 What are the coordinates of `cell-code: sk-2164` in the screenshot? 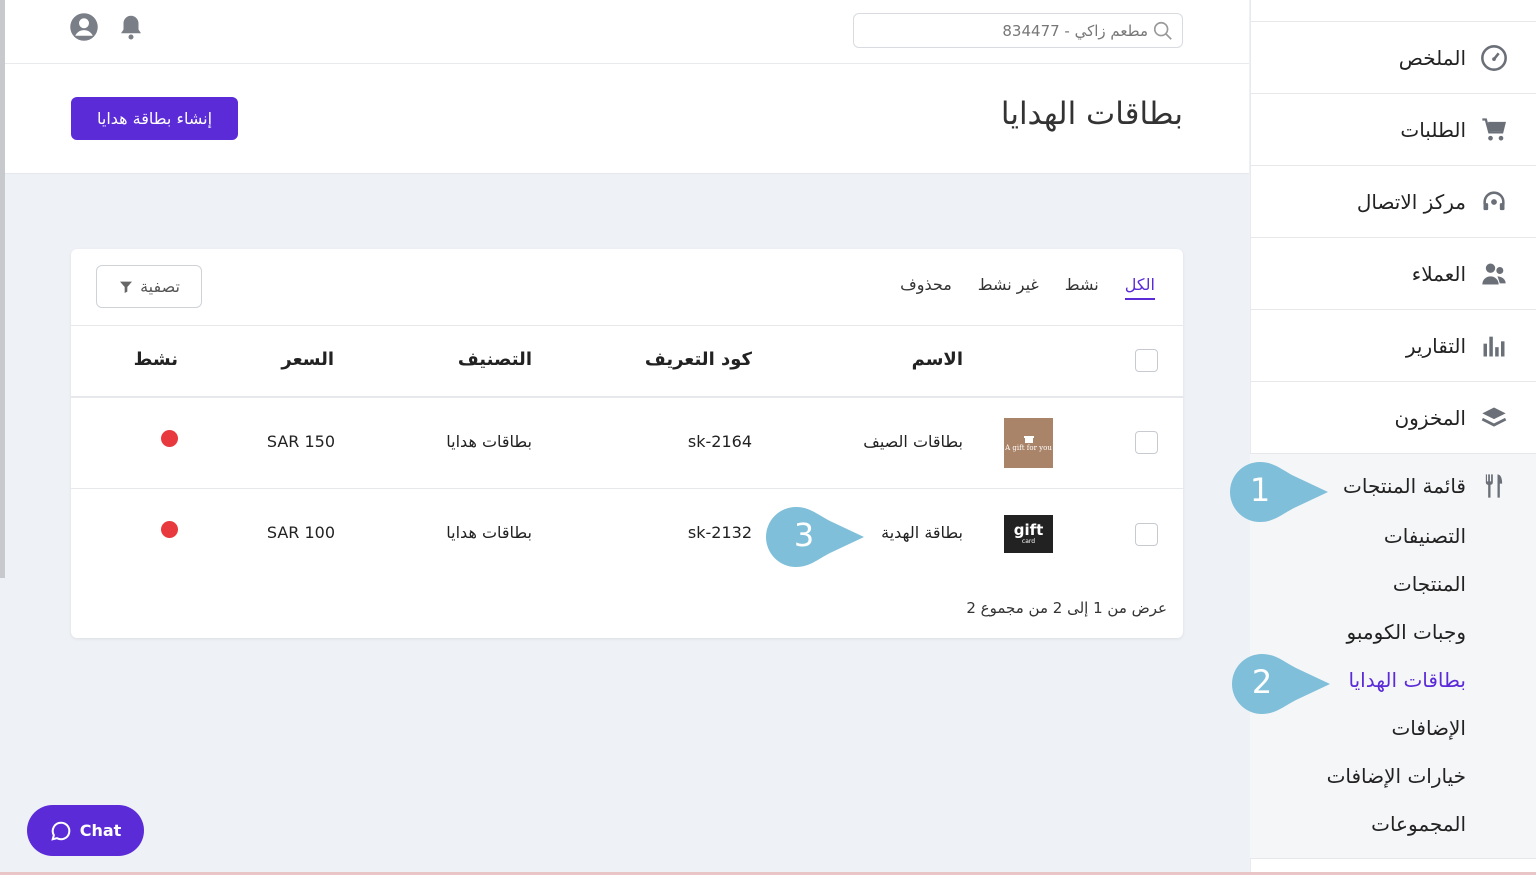 It's located at (719, 441).